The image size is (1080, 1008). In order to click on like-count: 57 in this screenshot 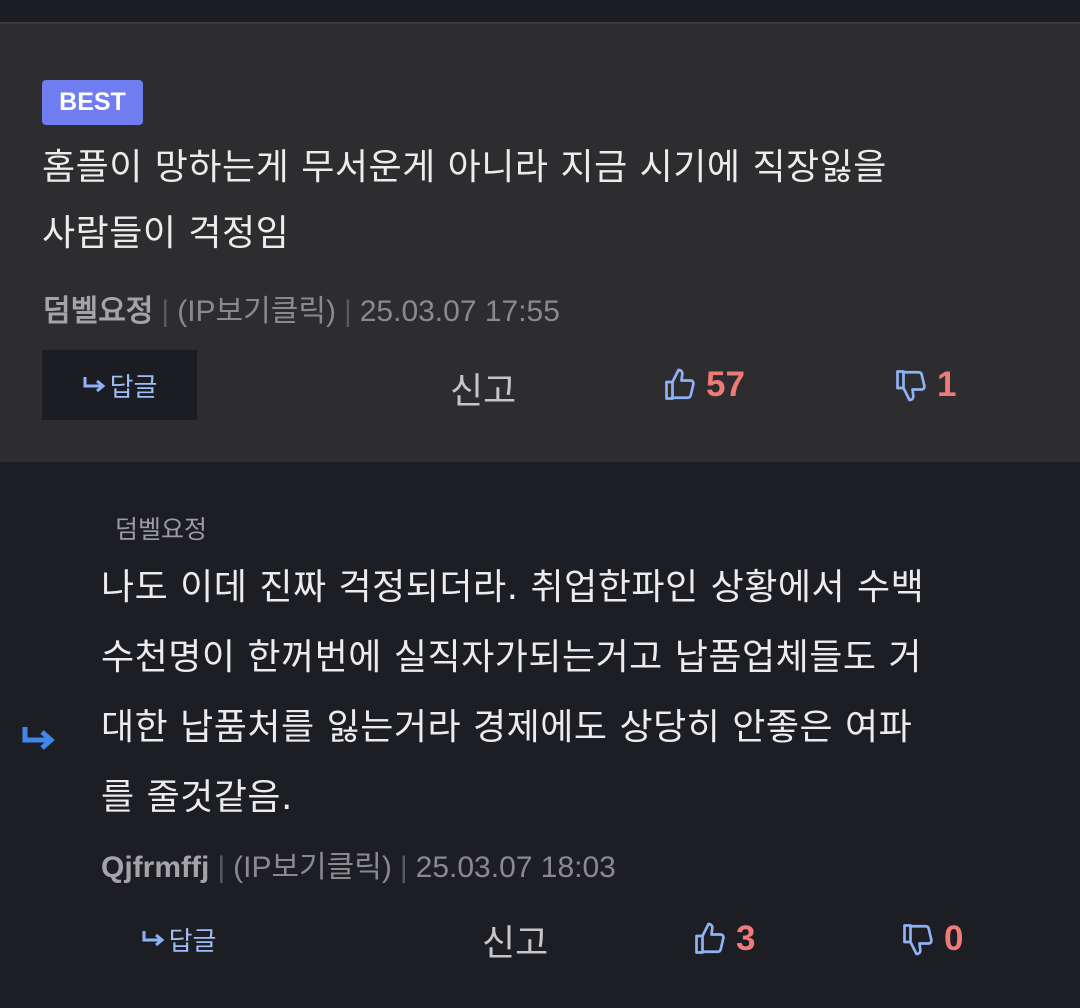, I will do `click(725, 384)`.